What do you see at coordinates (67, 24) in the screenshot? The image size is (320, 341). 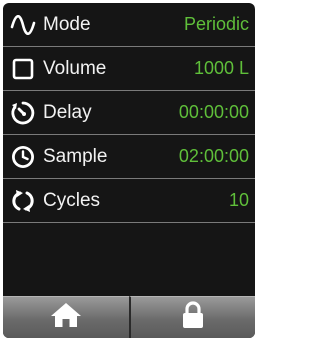 I see `mode-label: Mode` at bounding box center [67, 24].